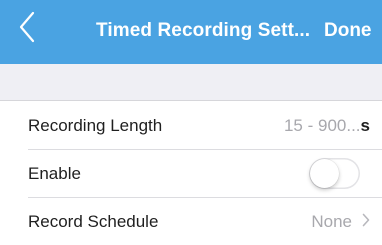 The image size is (382, 245). I want to click on record-schedule-value-group: None, so click(340, 222).